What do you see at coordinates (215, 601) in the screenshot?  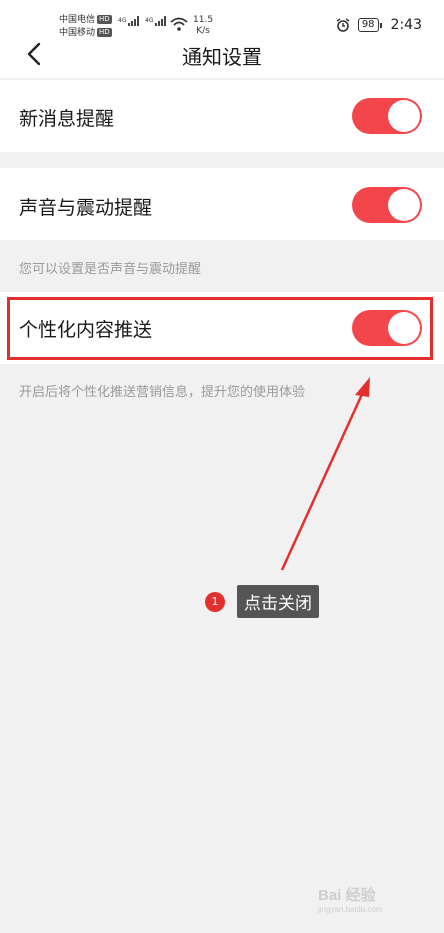 I see `step-badge: 1` at bounding box center [215, 601].